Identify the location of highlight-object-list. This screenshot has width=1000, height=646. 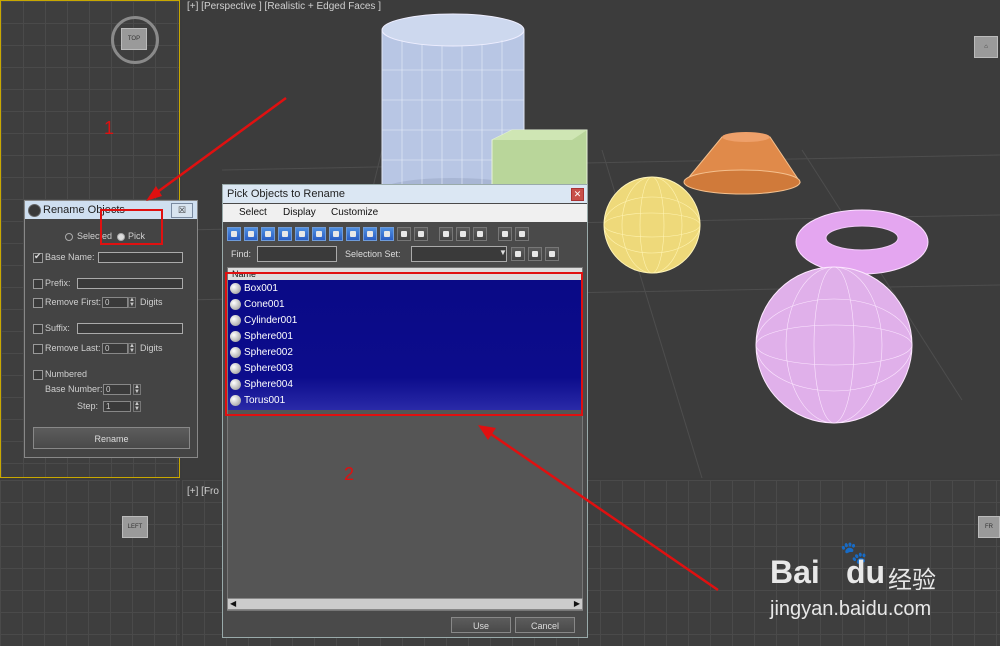
(404, 344).